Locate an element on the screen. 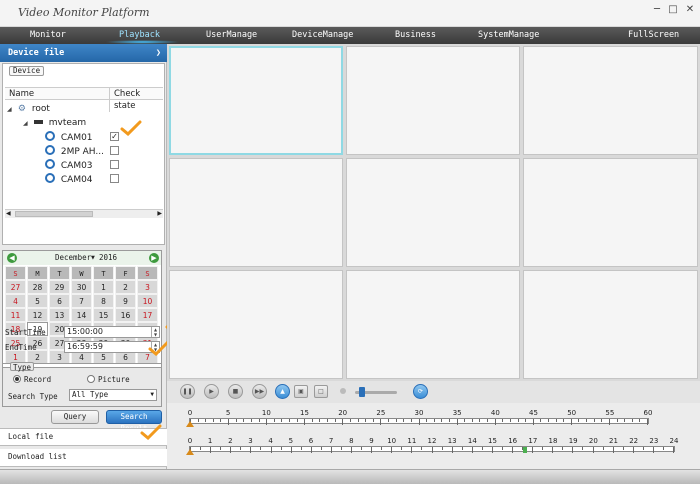 The width and height of the screenshot is (700, 484). tree-camera-3: CAM03 is located at coordinates (105, 165).